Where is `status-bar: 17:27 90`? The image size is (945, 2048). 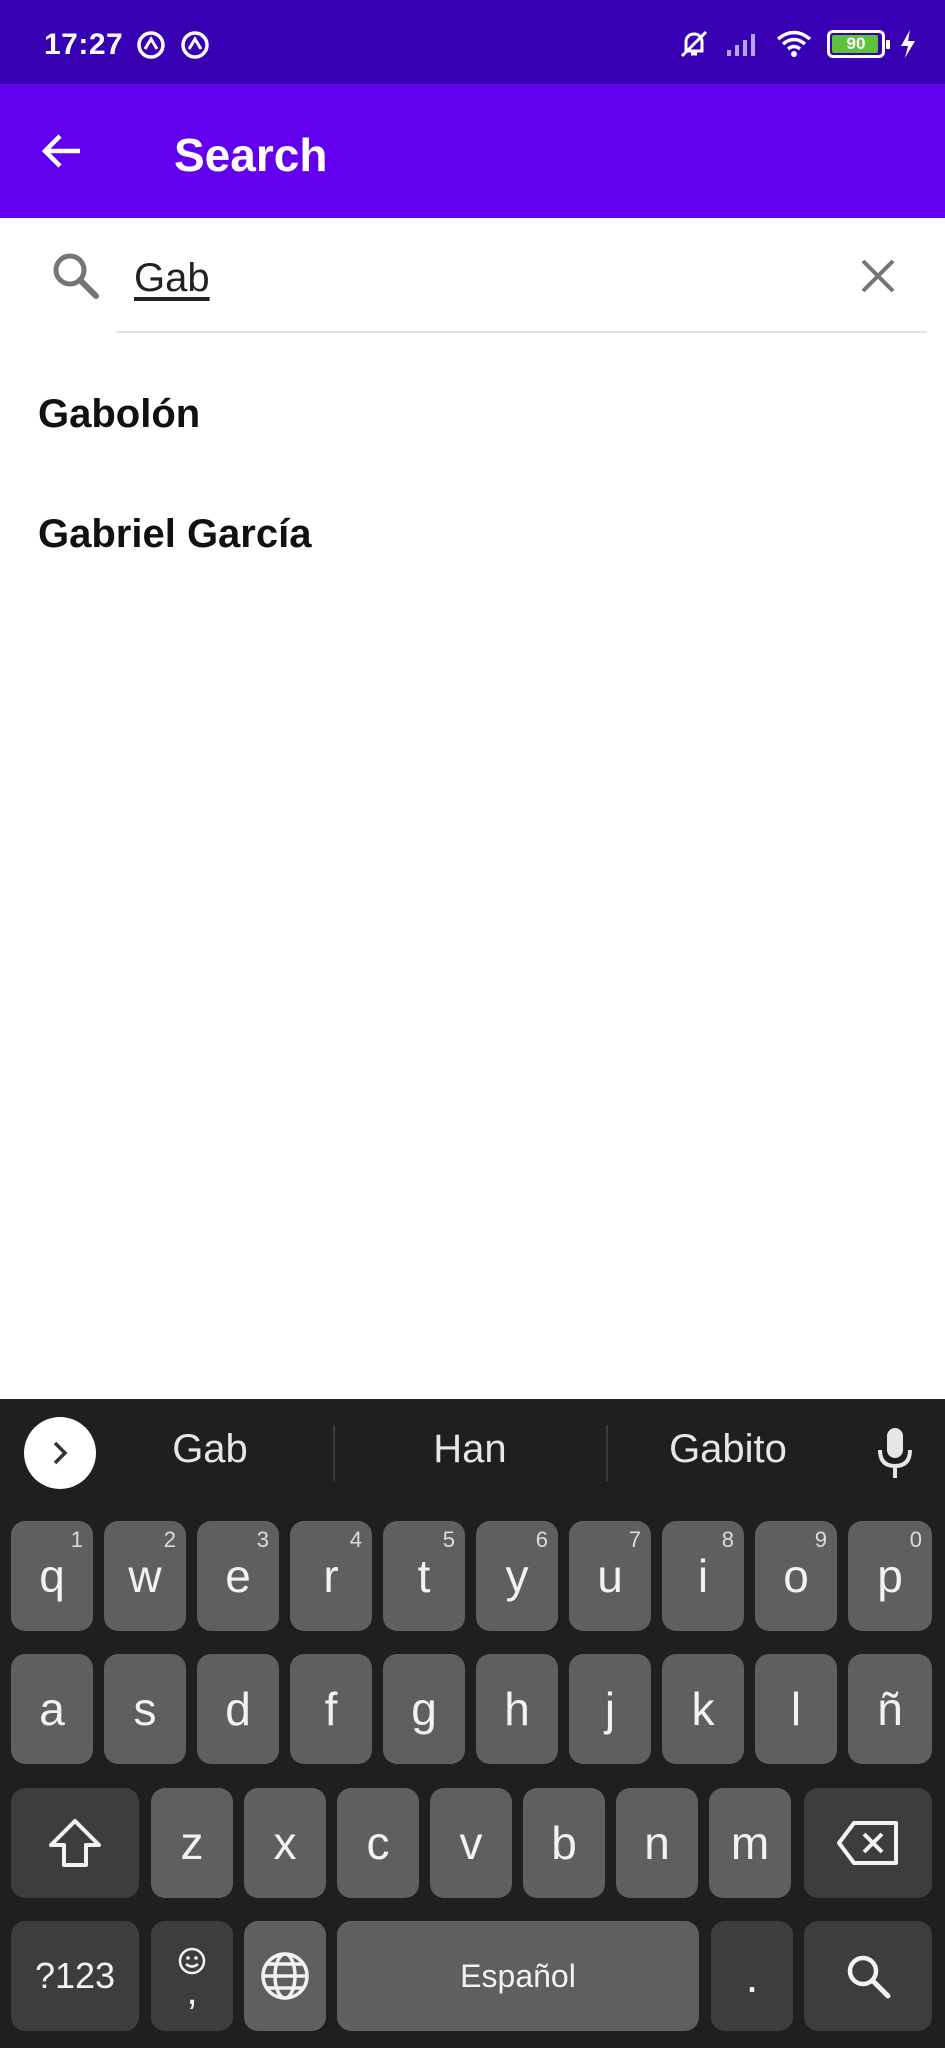 status-bar: 17:27 90 is located at coordinates (472, 42).